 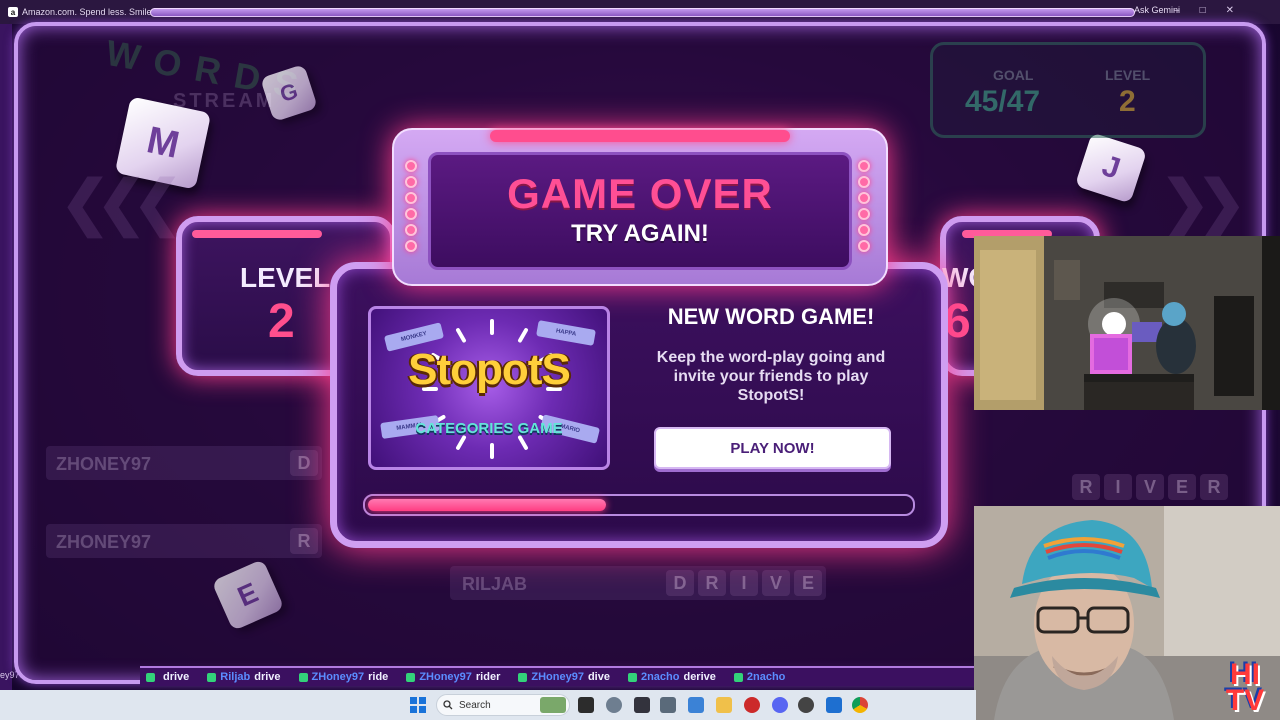 I want to click on chat-ticker-user: 2nacho, so click(x=766, y=677).